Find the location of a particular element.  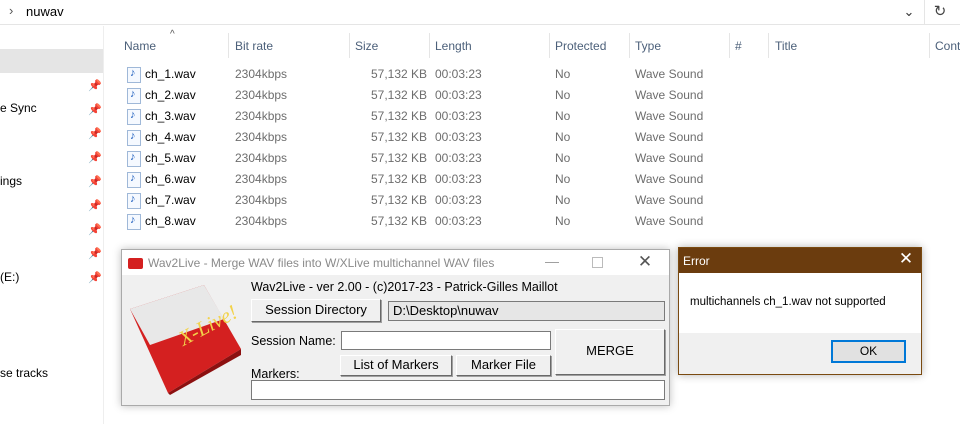

nav-item-selected is located at coordinates (51, 61).